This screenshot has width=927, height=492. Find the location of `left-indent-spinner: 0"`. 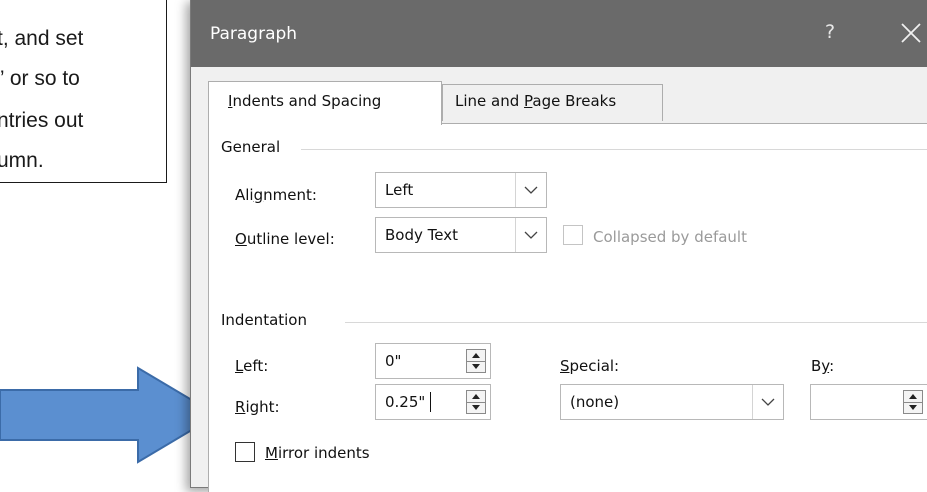

left-indent-spinner: 0" is located at coordinates (433, 361).